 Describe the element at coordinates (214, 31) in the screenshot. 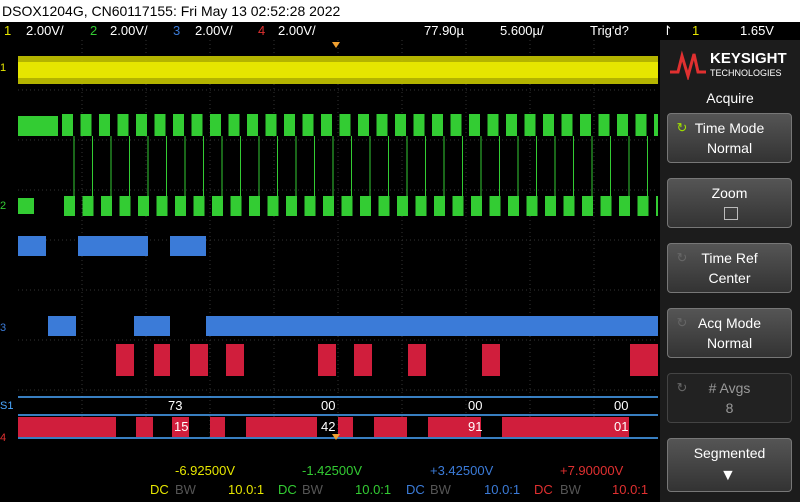

I see `ch3-scale: 2.00V/` at that location.